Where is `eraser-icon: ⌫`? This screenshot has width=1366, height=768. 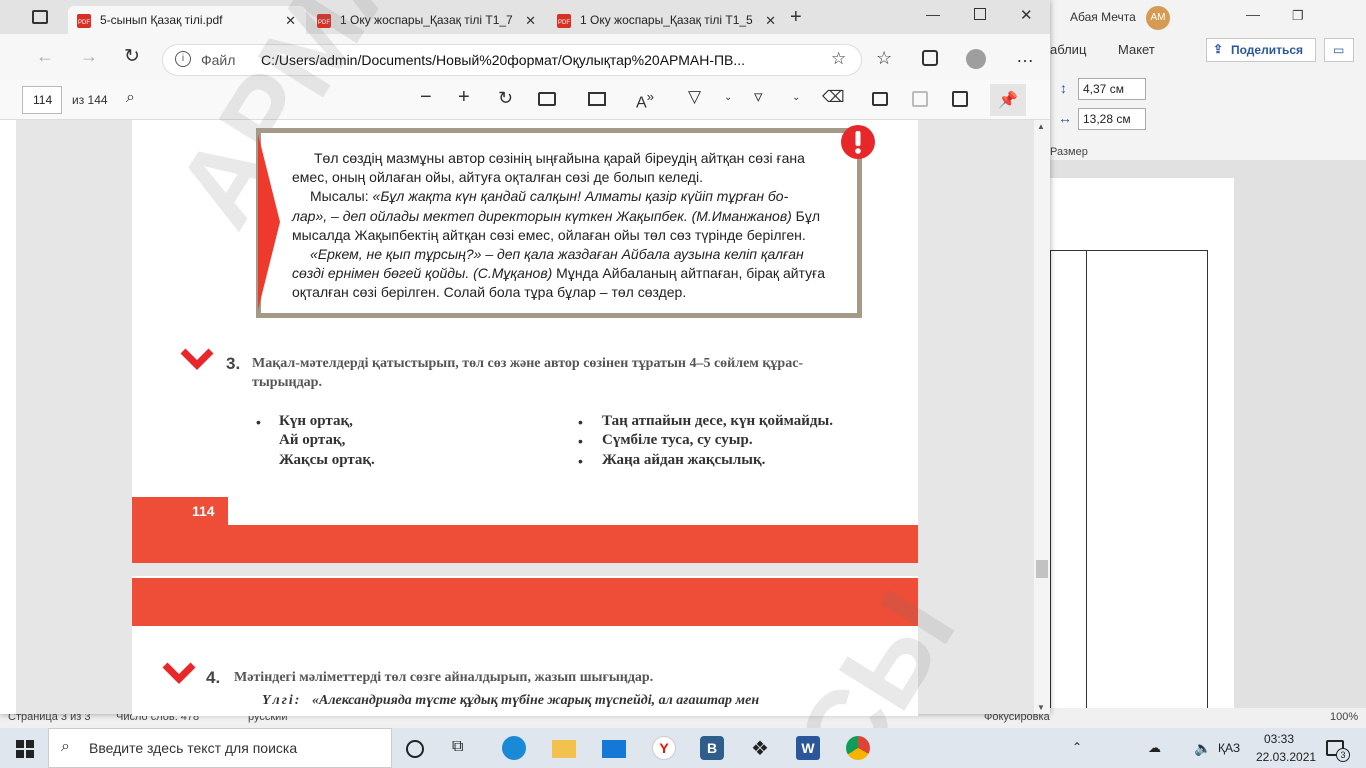 eraser-icon: ⌫ is located at coordinates (833, 97).